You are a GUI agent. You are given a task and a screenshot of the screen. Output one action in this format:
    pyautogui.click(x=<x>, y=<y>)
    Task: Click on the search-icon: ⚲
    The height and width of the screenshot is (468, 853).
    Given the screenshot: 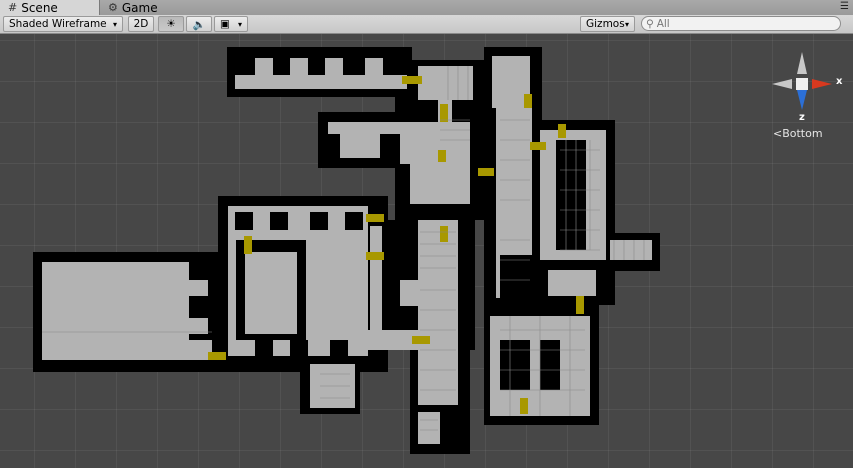 What is the action you would take?
    pyautogui.click(x=650, y=23)
    